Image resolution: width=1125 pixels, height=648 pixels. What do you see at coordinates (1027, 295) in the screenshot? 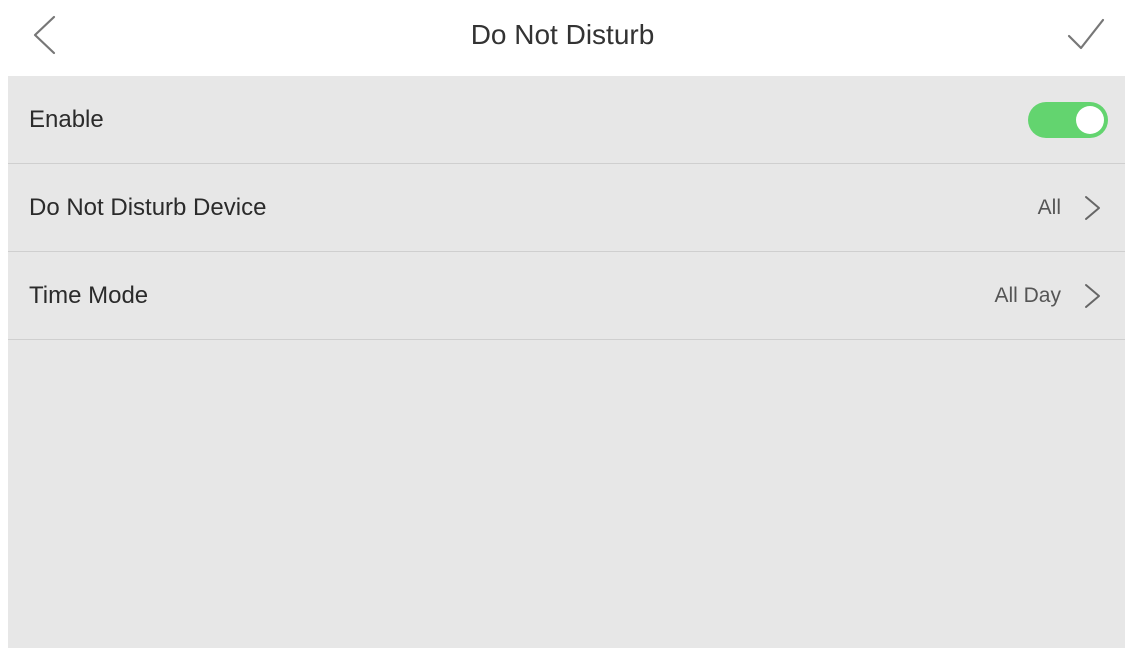
I see `time-mode-value: All Day` at bounding box center [1027, 295].